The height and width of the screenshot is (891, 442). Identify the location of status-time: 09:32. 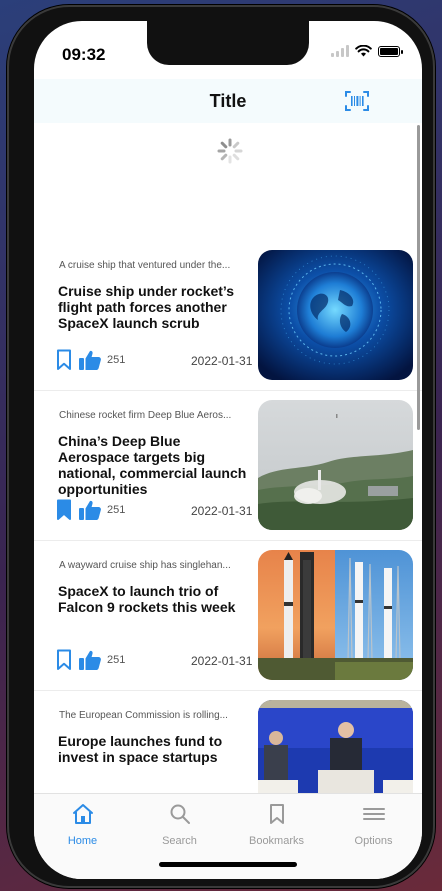
(84, 54).